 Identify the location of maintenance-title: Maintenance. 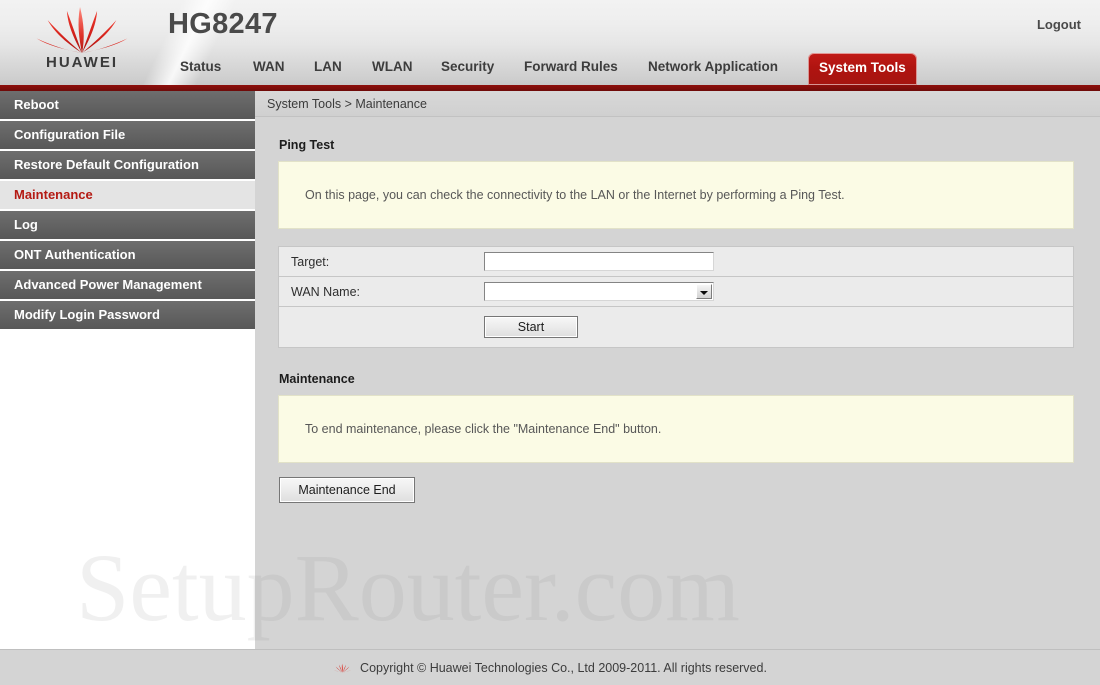
(317, 379).